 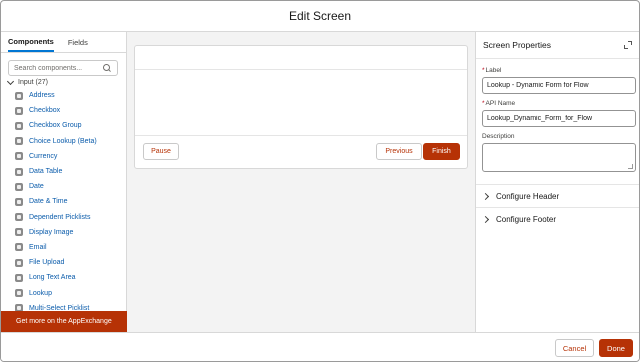 I want to click on properties-sections: Configure Header Configure Footer, so click(x=557, y=207).